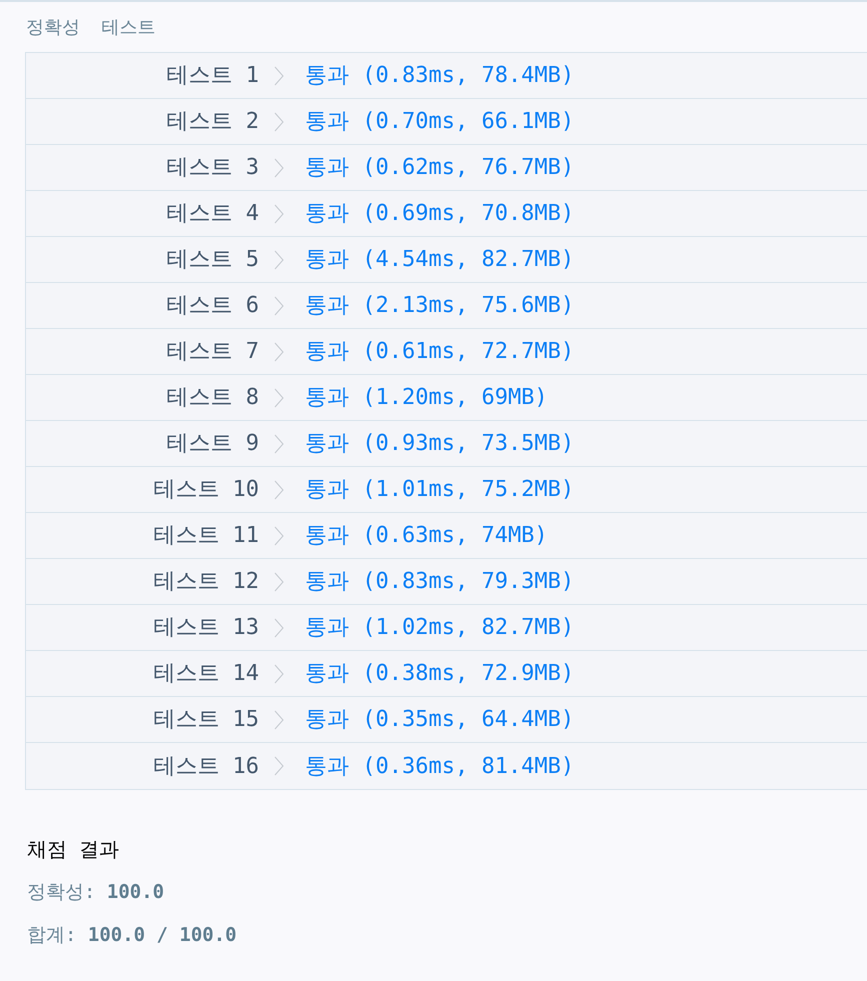  Describe the element at coordinates (439, 628) in the screenshot. I see `test-result: 통과 (1.02ms, 82.7MB)` at that location.